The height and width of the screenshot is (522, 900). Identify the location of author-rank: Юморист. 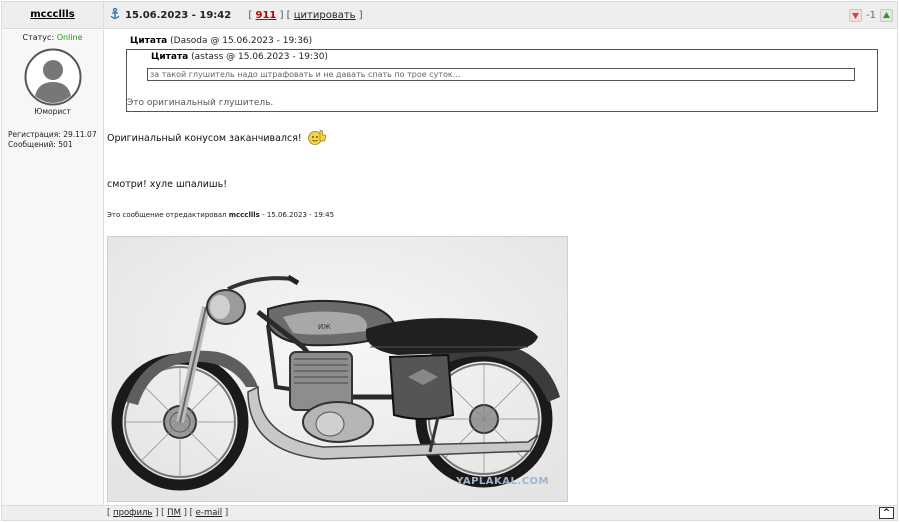
(52, 111).